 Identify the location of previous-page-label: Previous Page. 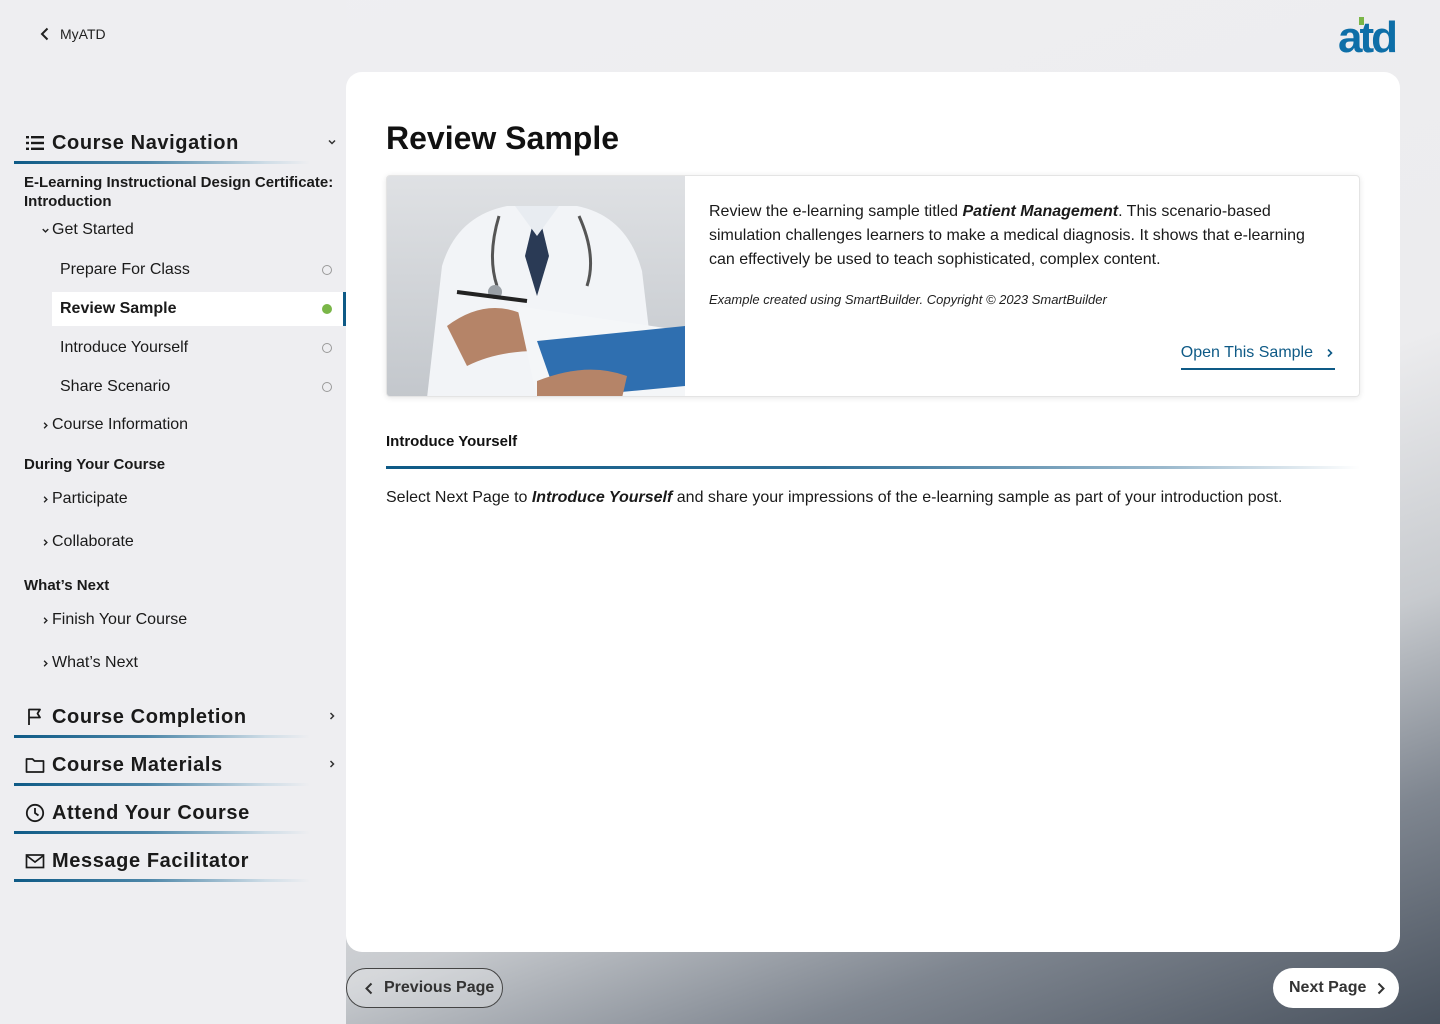
(439, 987).